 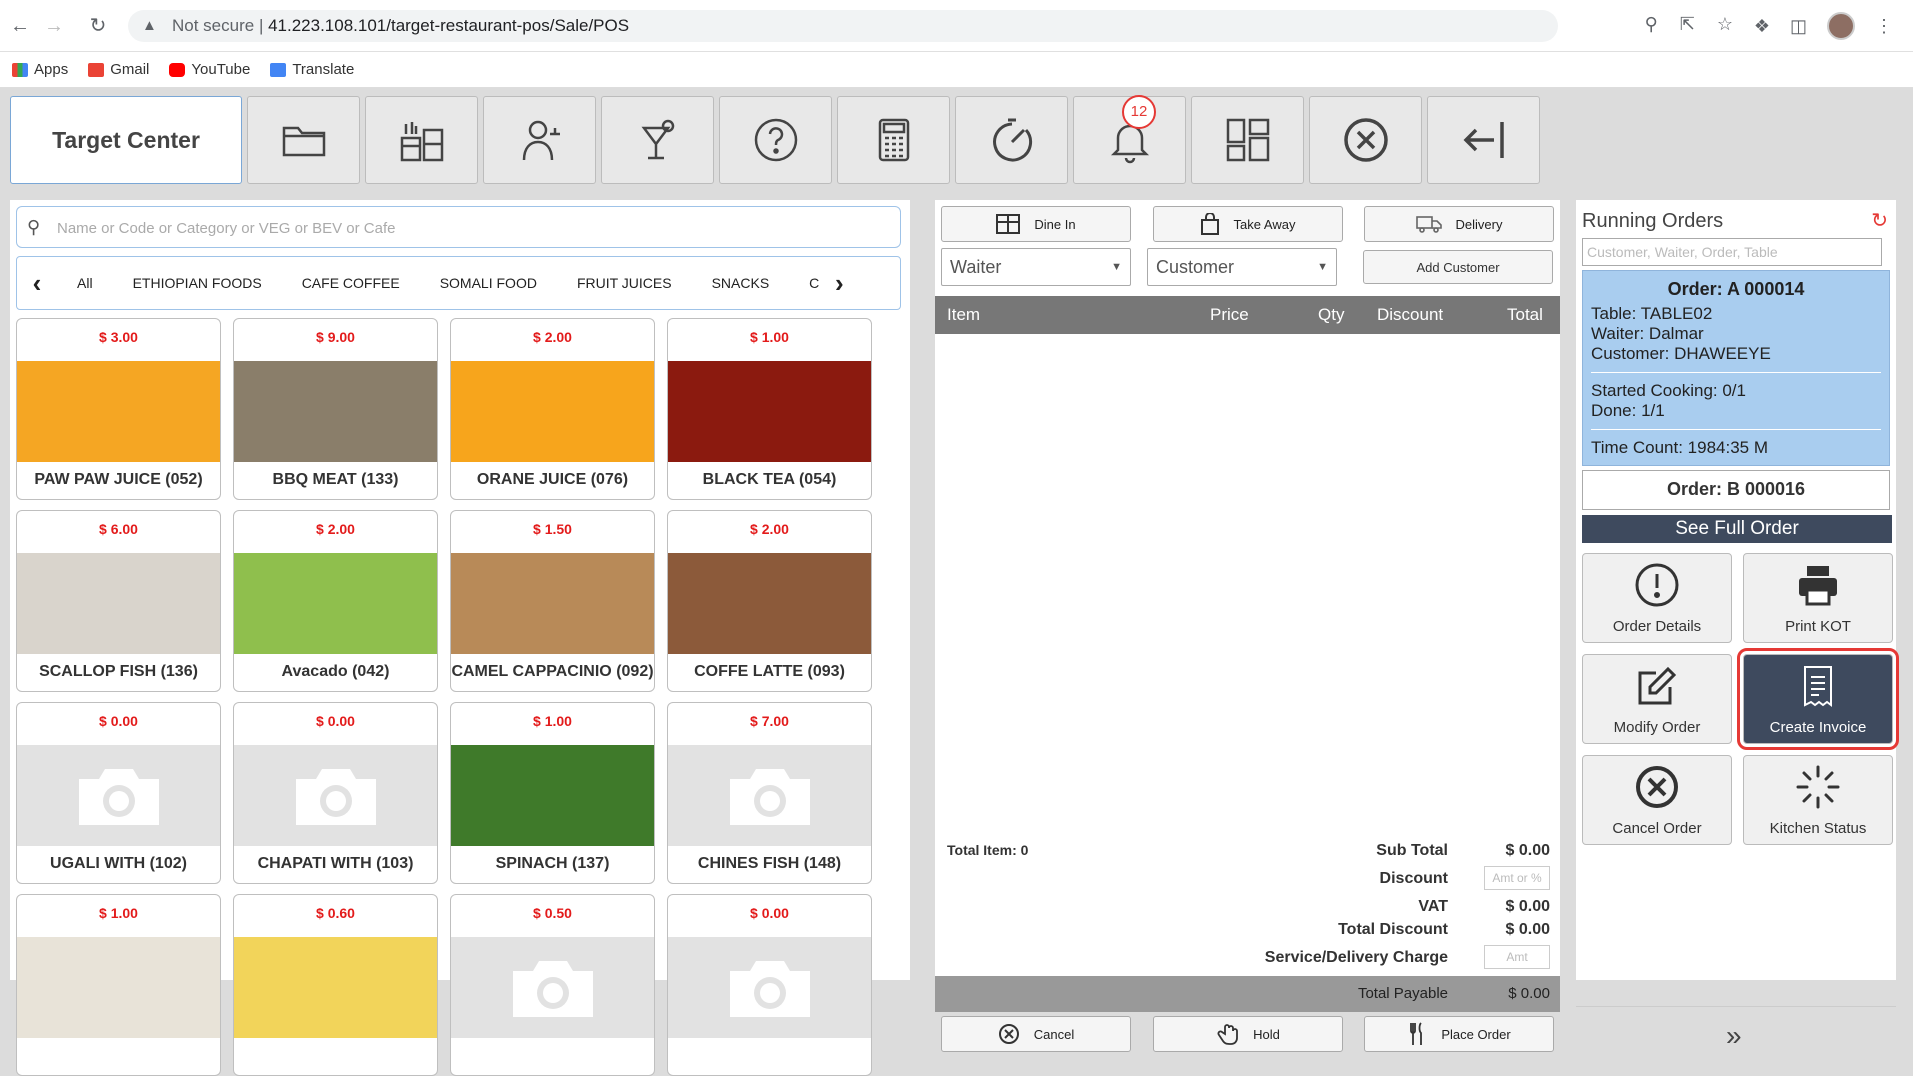 I want to click on notifications-button: 12, so click(x=1129, y=139).